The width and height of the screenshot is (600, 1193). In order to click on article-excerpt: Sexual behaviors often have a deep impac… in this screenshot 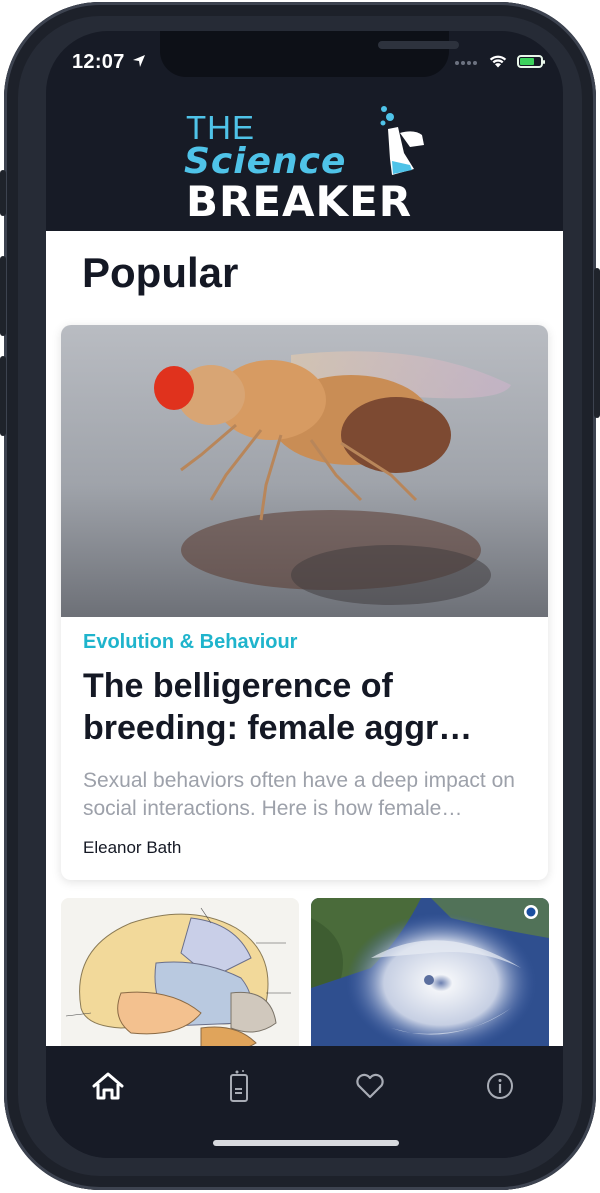, I will do `click(299, 794)`.